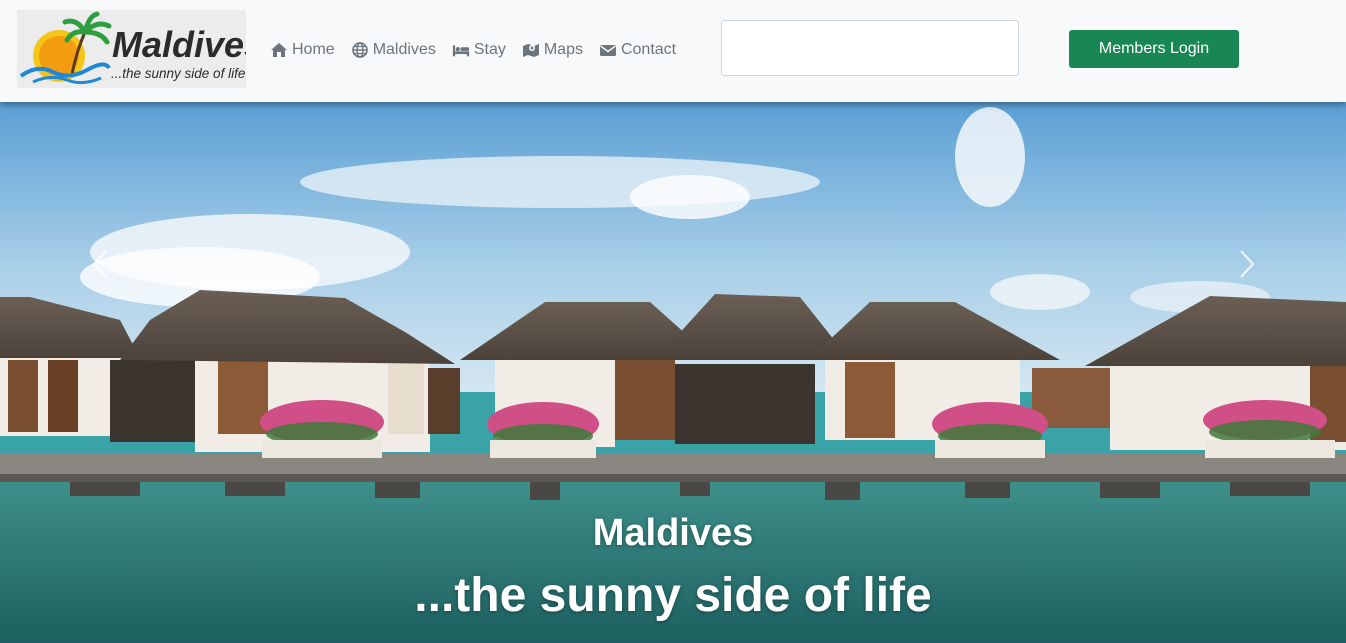 The width and height of the screenshot is (1346, 643). I want to click on maldives-logo: Maldives ...the sunny side of life, so click(132, 48).